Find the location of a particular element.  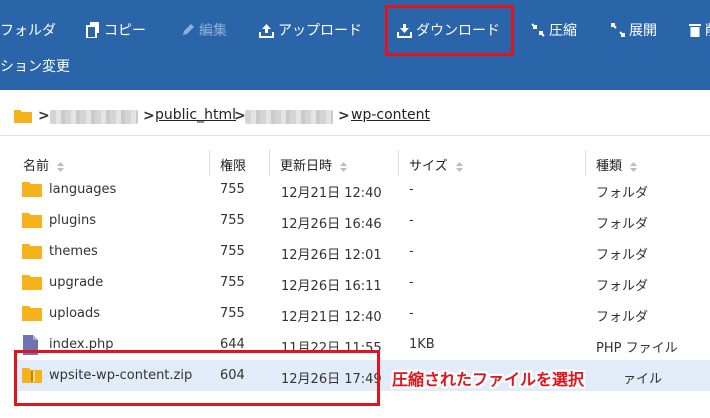

file-name: themes is located at coordinates (73, 251).